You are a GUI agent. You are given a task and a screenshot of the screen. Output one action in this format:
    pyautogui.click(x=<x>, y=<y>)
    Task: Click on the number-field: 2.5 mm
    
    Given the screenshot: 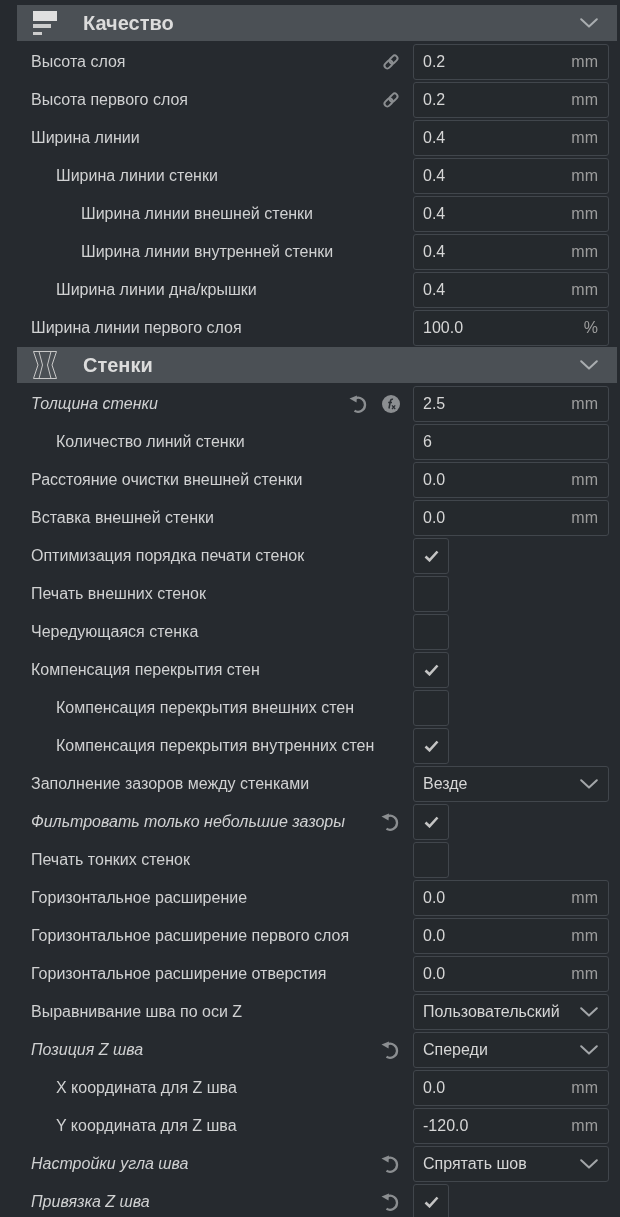 What is the action you would take?
    pyautogui.click(x=511, y=404)
    